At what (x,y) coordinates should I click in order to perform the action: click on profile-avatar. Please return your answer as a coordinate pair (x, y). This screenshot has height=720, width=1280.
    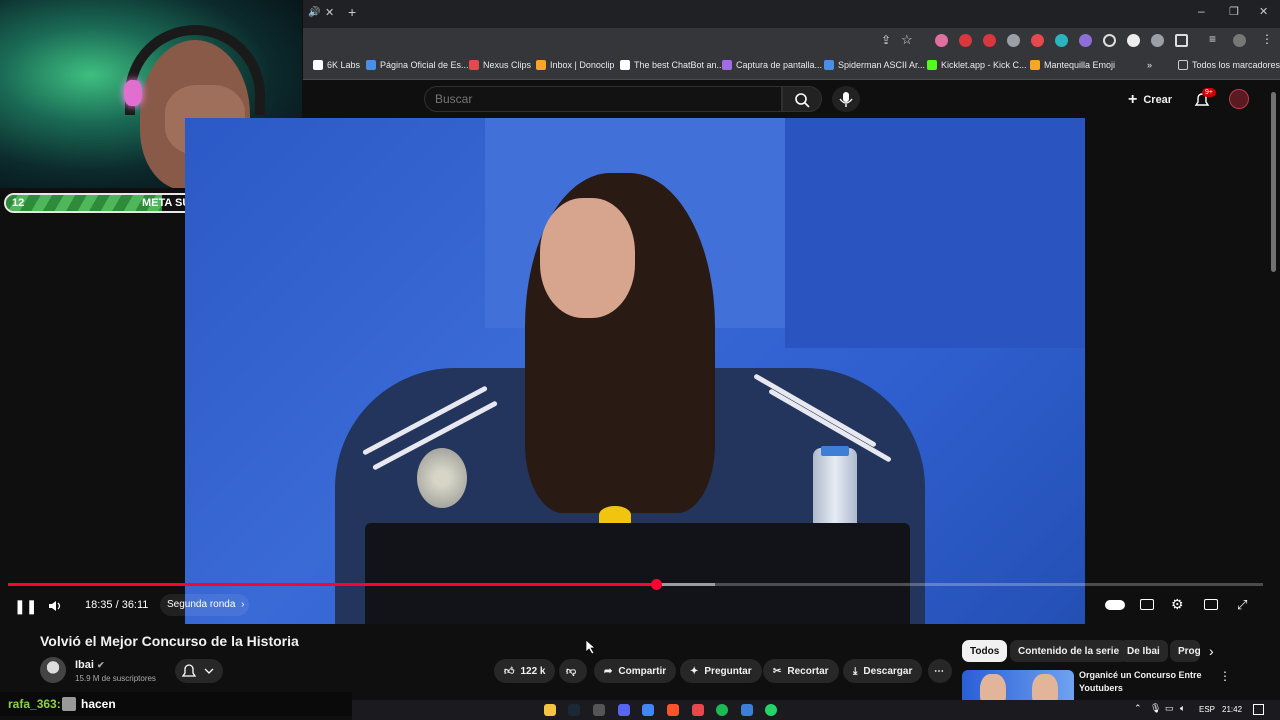
    Looking at the image, I should click on (1239, 40).